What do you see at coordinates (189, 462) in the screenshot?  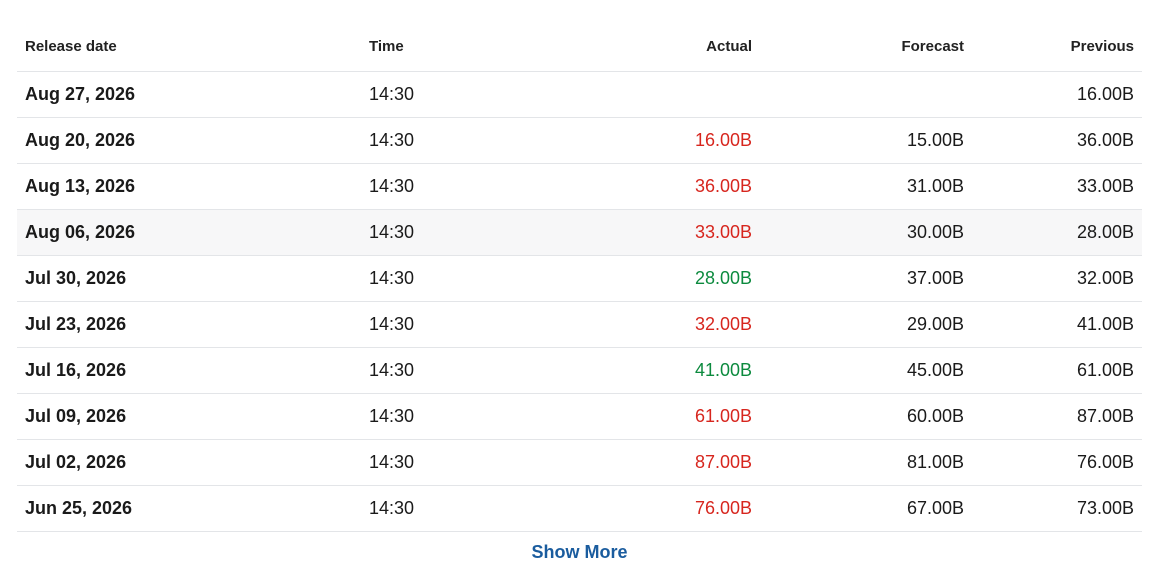 I see `cell-release-date: Jul 02, 2026` at bounding box center [189, 462].